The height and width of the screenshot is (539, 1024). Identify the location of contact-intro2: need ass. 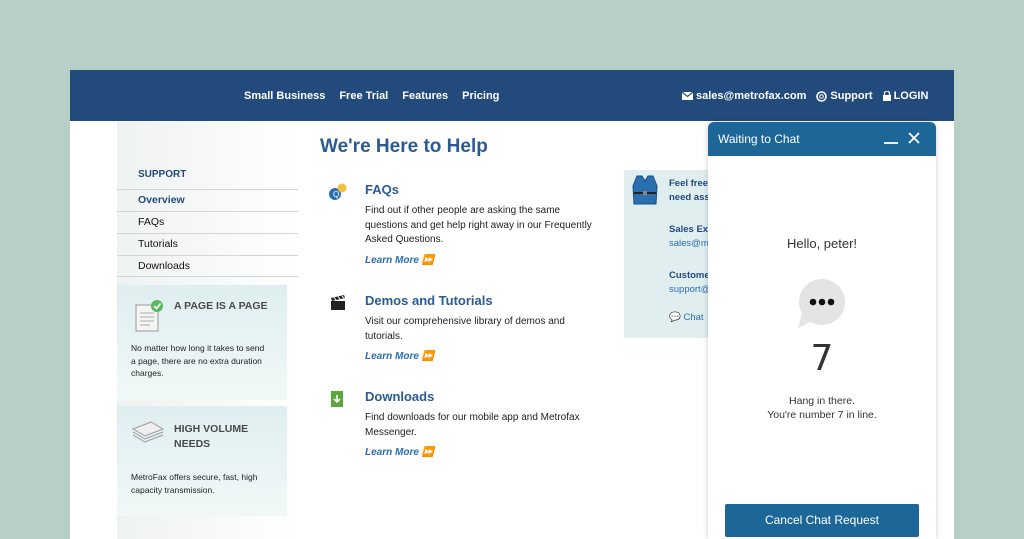
(689, 197).